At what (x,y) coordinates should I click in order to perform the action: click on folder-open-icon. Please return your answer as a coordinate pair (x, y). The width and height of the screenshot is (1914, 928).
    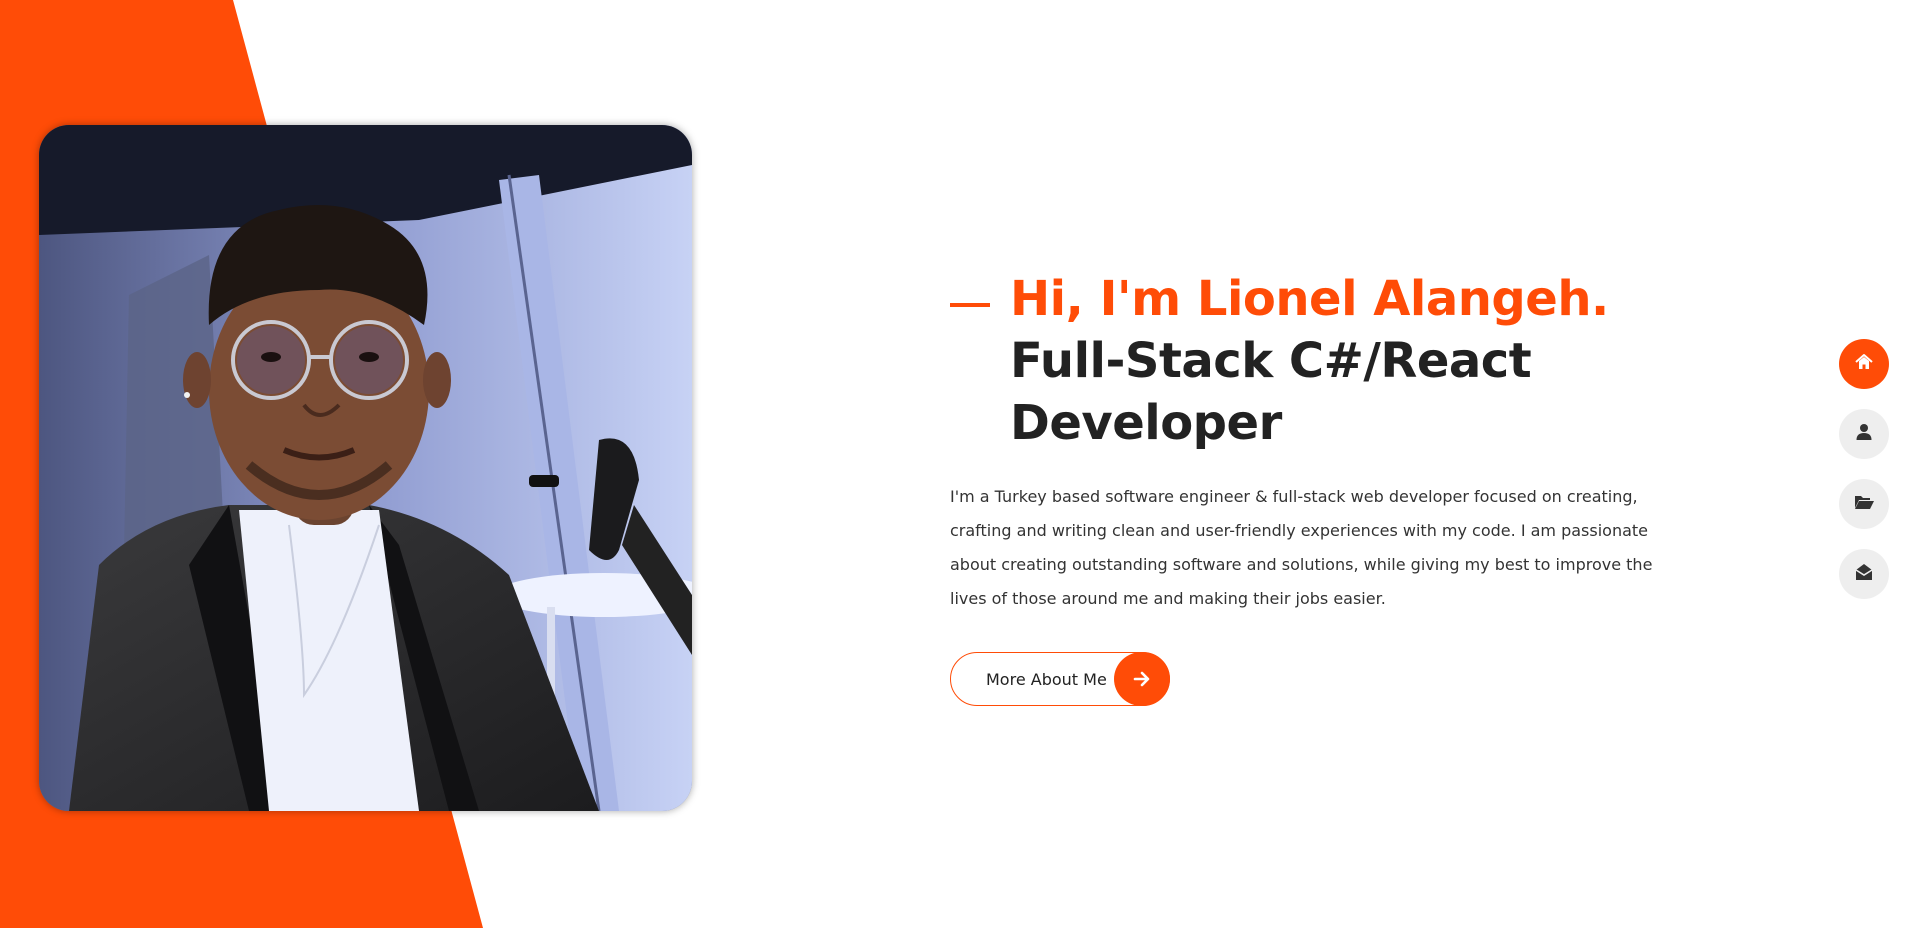
    Looking at the image, I should click on (1864, 504).